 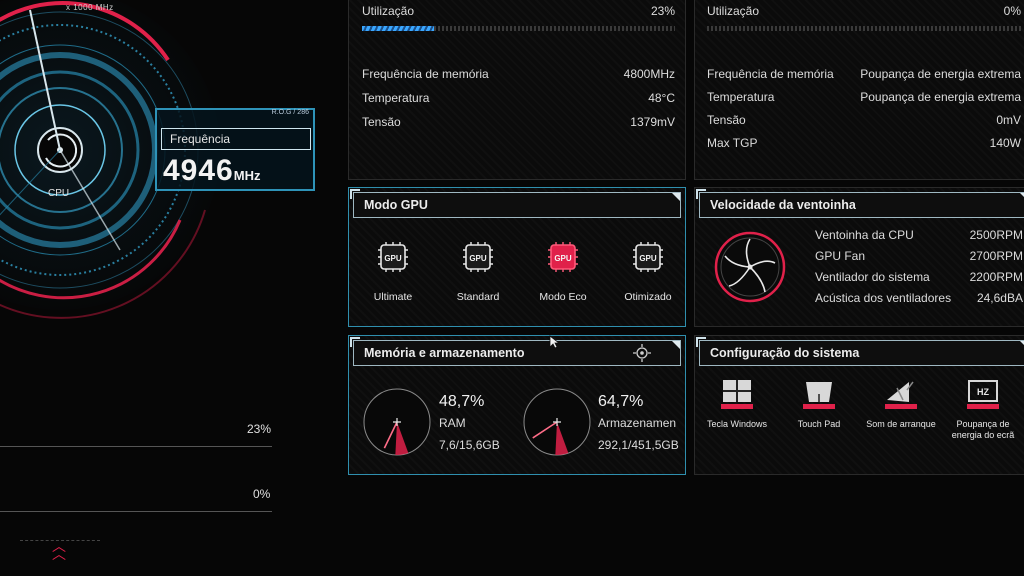 I want to click on boot-sound-icon, so click(x=901, y=395).